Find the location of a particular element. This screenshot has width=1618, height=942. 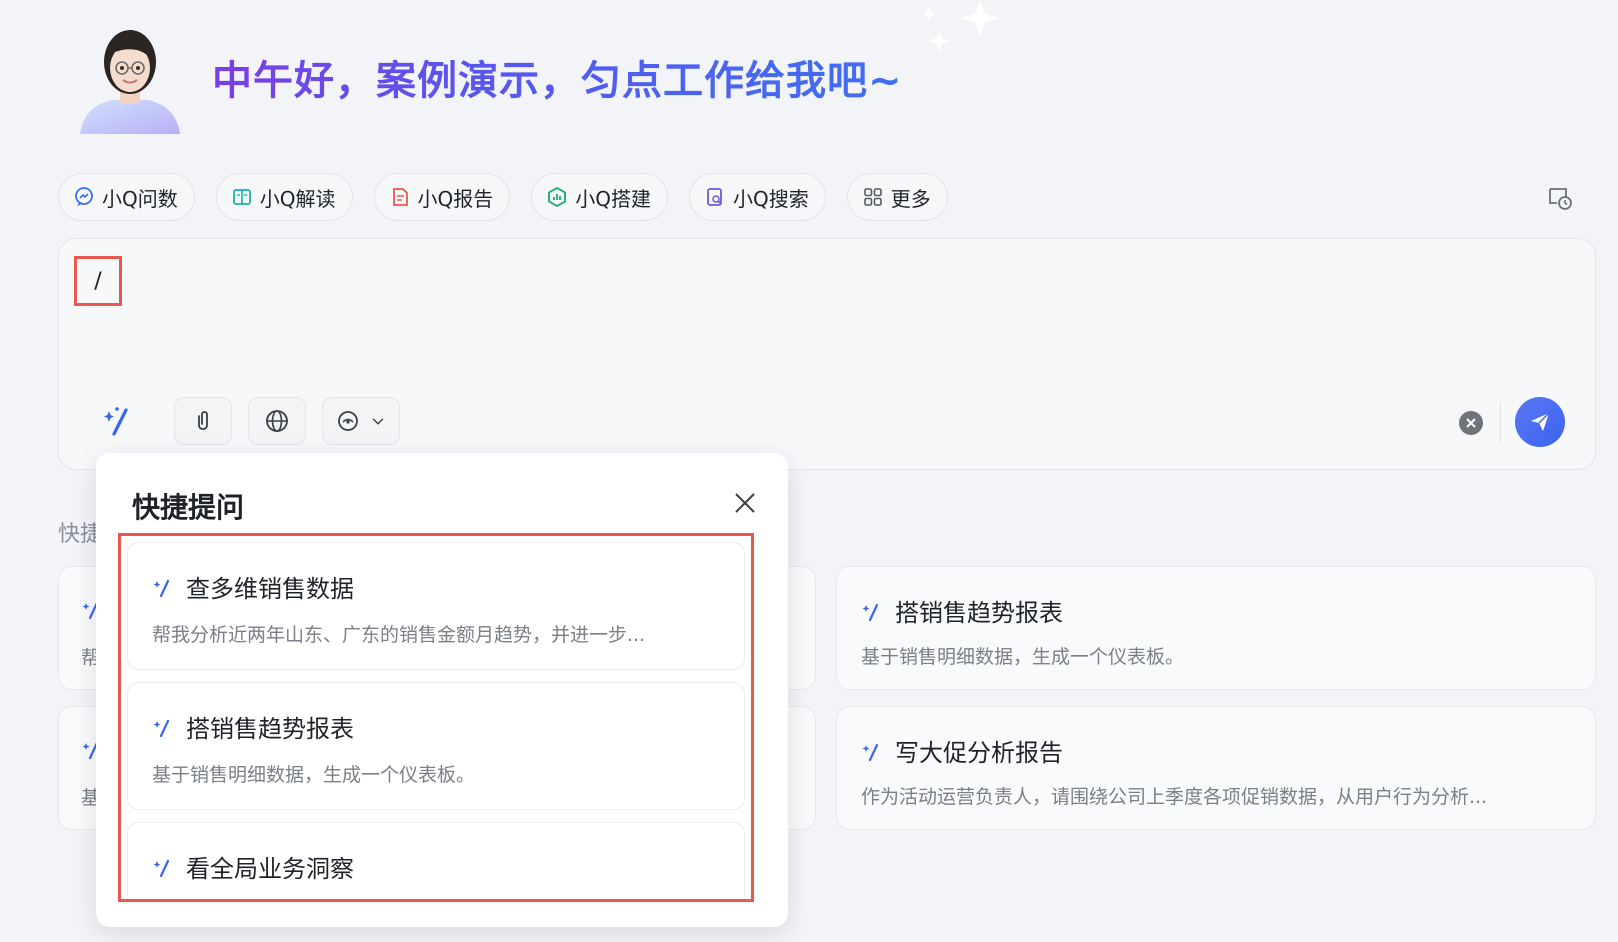

doc-search-icon is located at coordinates (714, 197).